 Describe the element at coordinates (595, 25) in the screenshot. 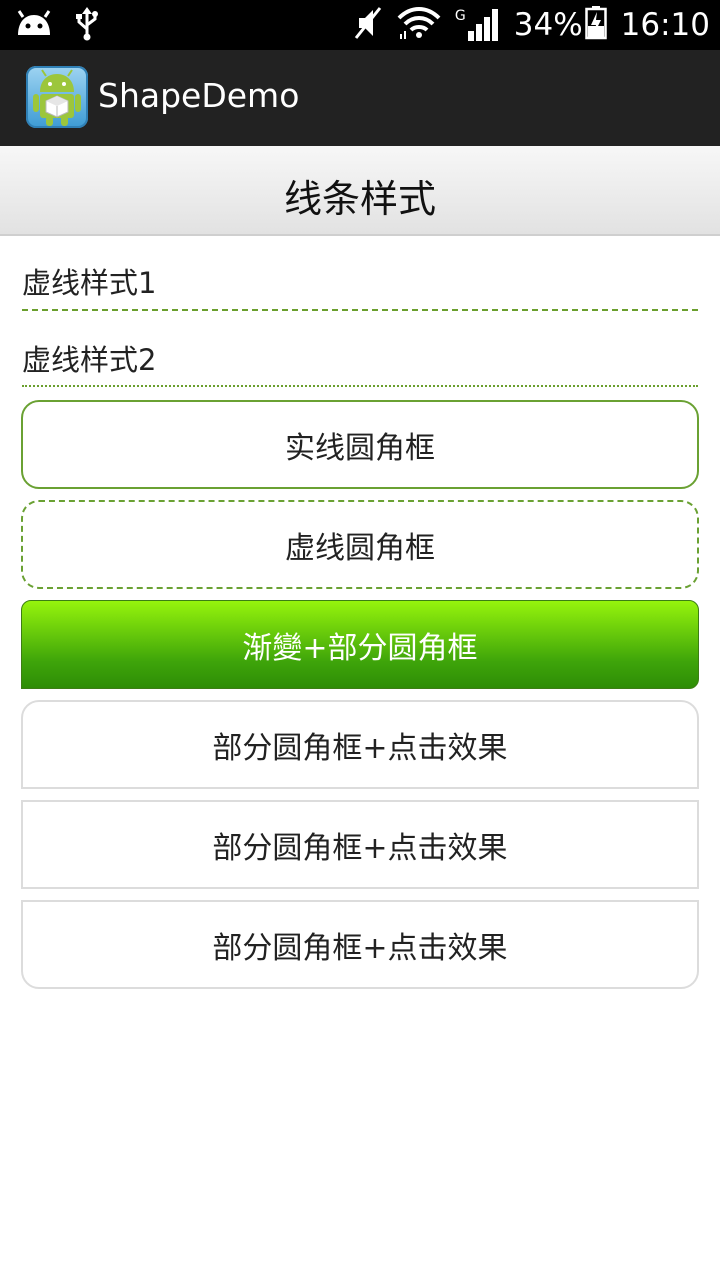

I see `battery-charging-icon` at that location.